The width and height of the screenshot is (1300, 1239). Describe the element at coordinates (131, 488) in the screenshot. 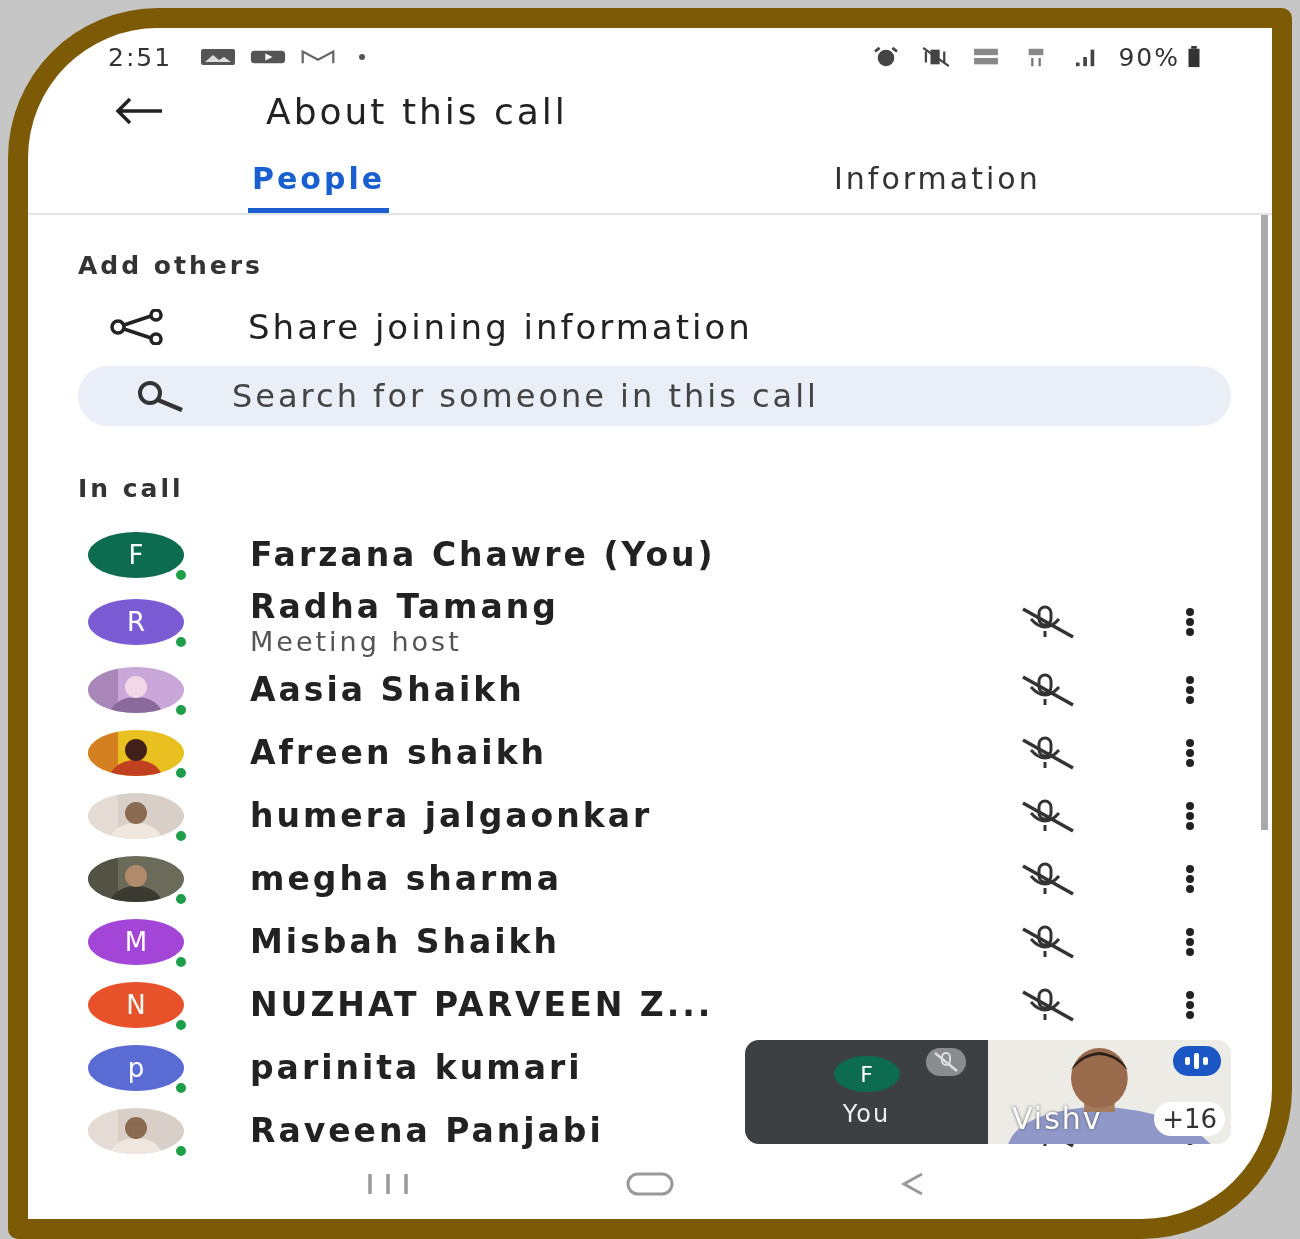

I see `section-heading: In call` at that location.